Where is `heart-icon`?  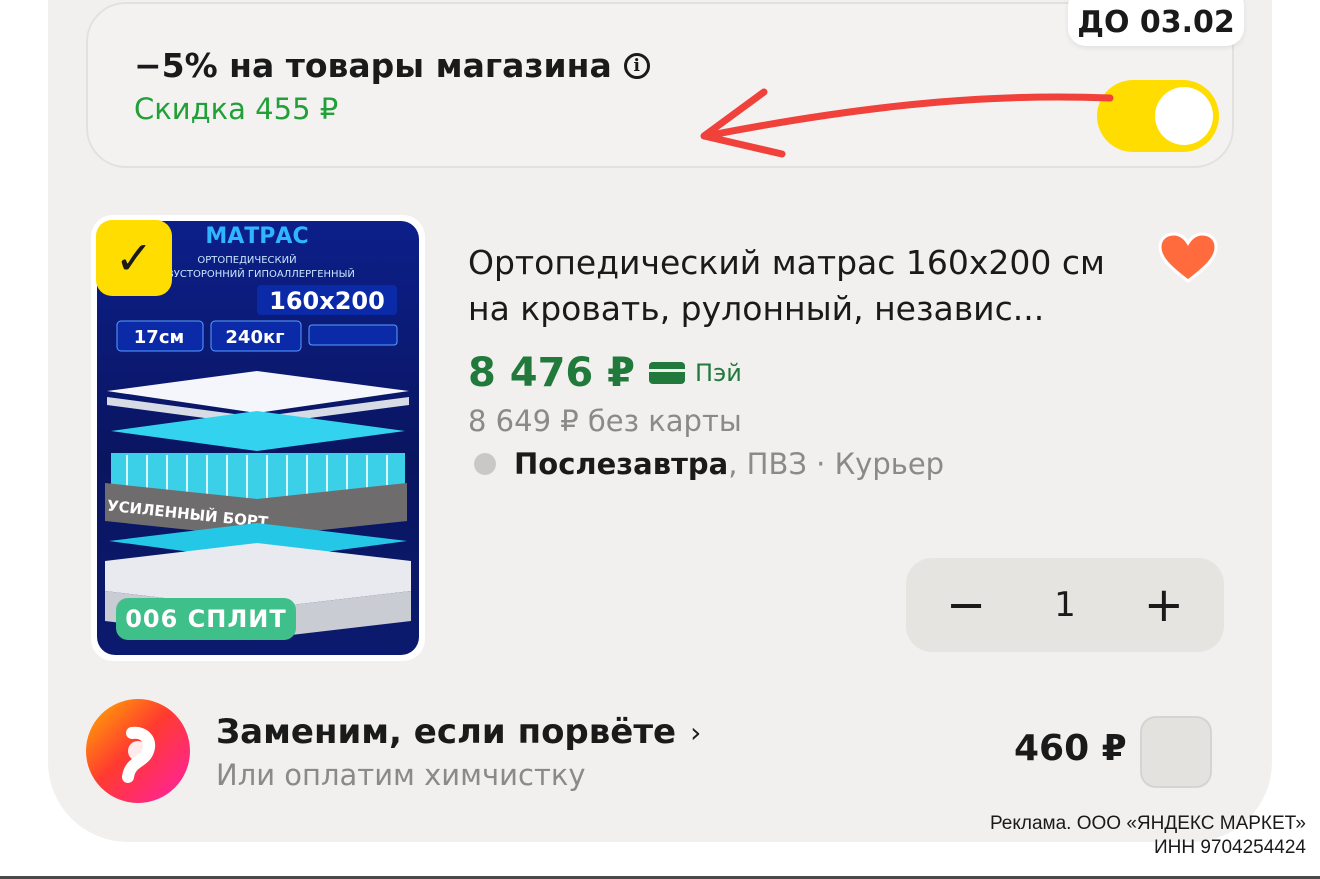 heart-icon is located at coordinates (1188, 258).